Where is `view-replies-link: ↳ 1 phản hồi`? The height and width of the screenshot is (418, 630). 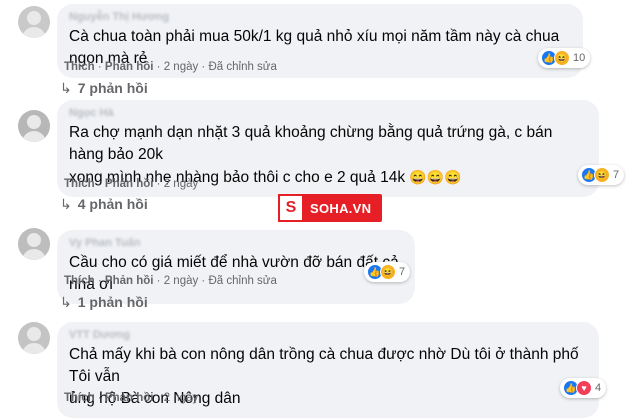 view-replies-link: ↳ 1 phản hồi is located at coordinates (104, 302).